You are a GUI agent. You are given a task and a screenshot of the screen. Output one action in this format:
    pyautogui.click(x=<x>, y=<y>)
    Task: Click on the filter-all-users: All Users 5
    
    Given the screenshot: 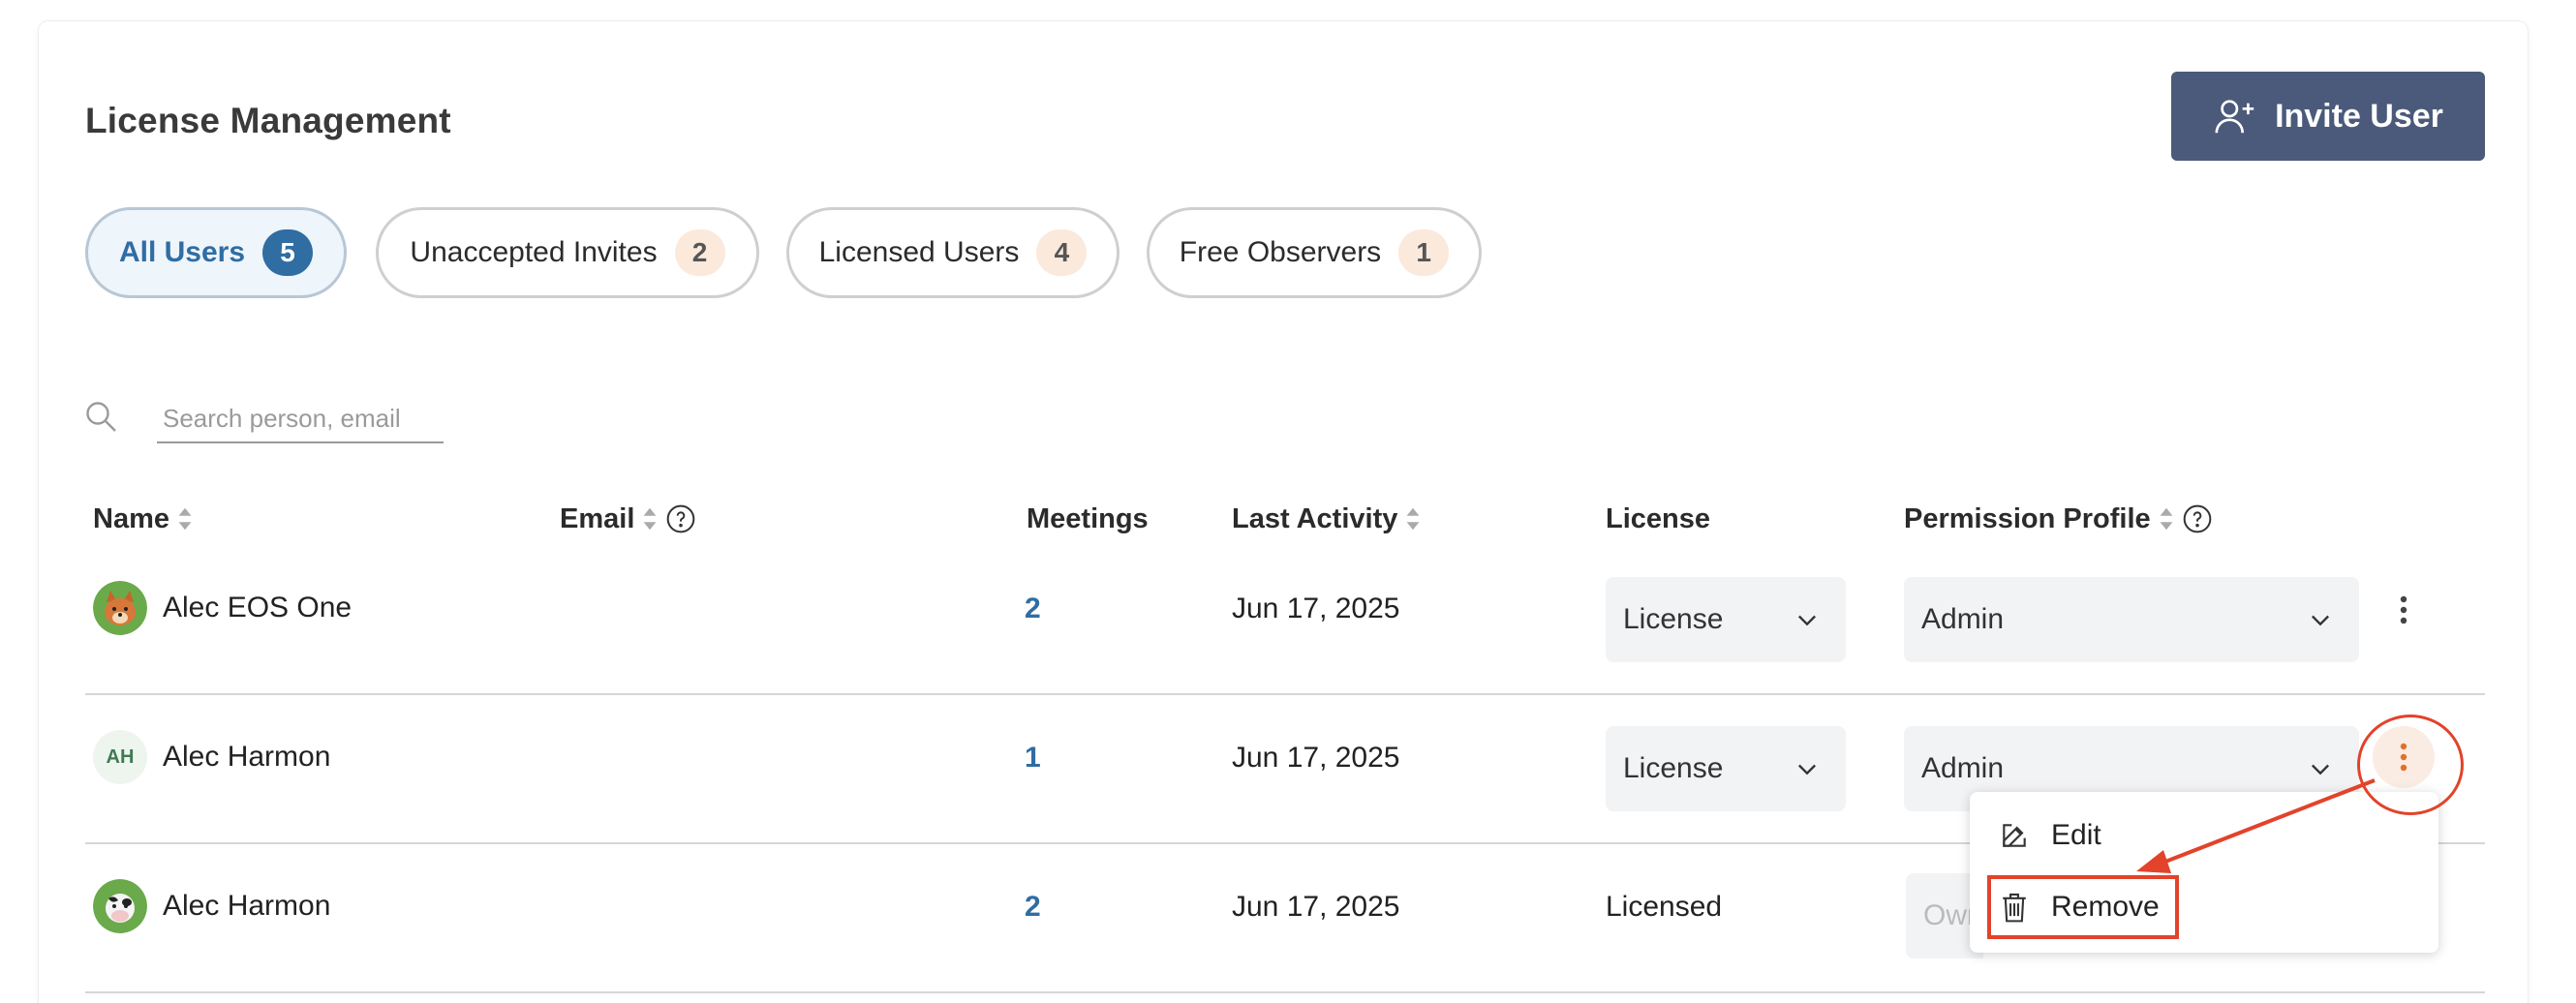 What is the action you would take?
    pyautogui.click(x=216, y=252)
    